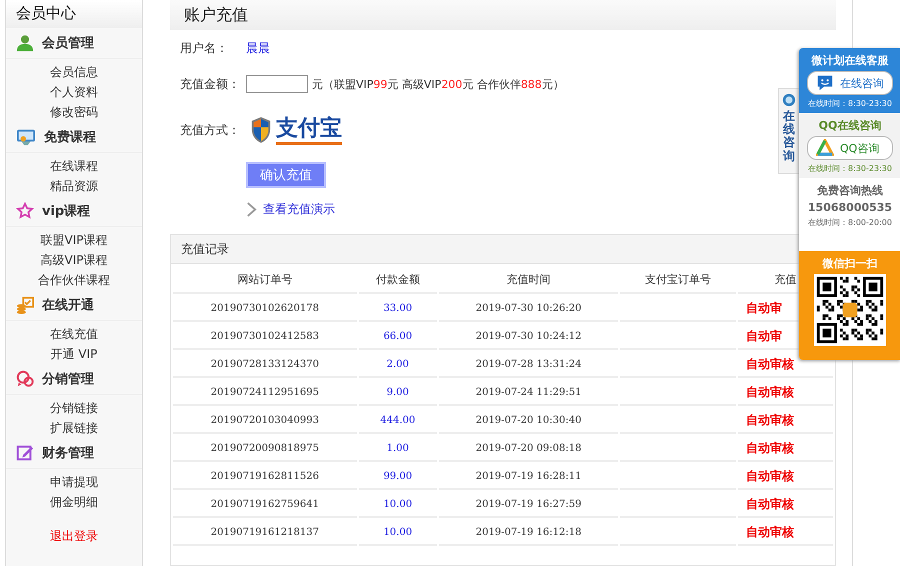  I want to click on table-cell: 20190724112951695, so click(264, 392).